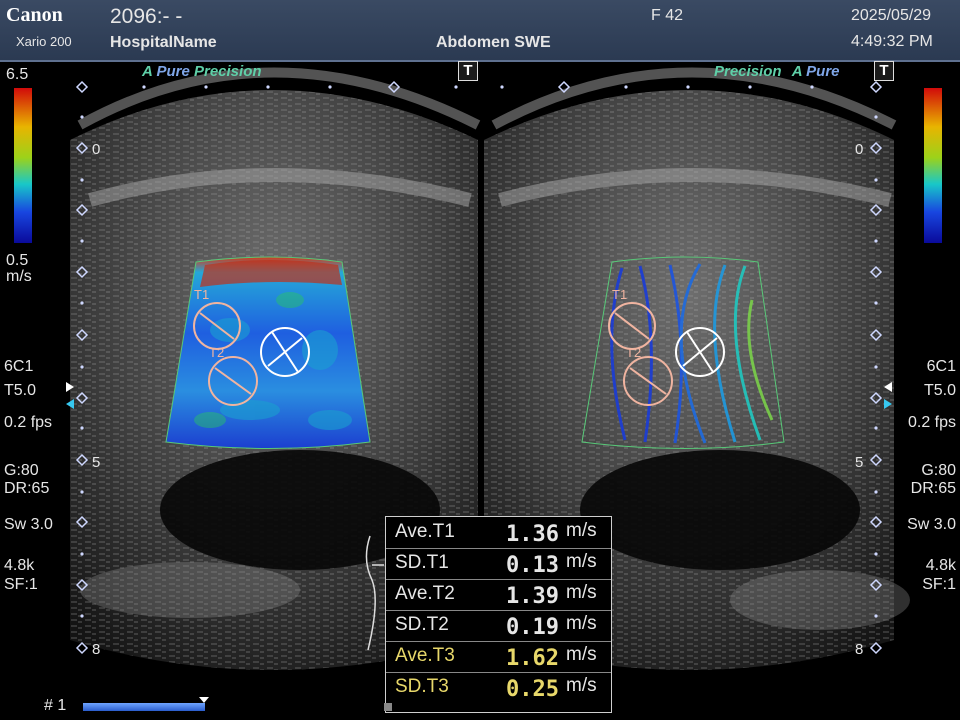 The height and width of the screenshot is (720, 960). I want to click on cine-marker-icon, so click(204, 700).